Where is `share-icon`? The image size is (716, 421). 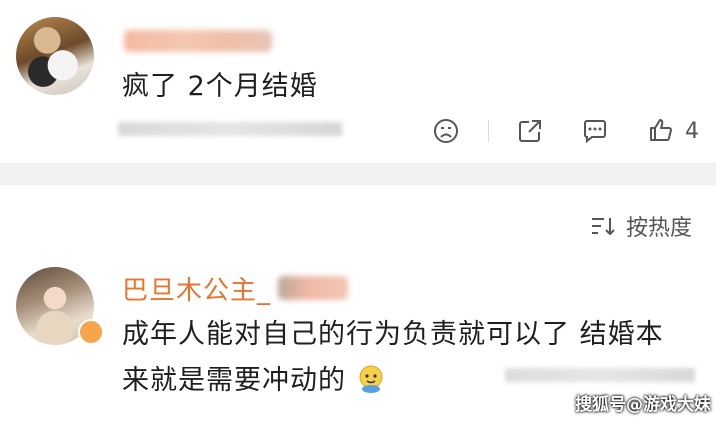 share-icon is located at coordinates (530, 131).